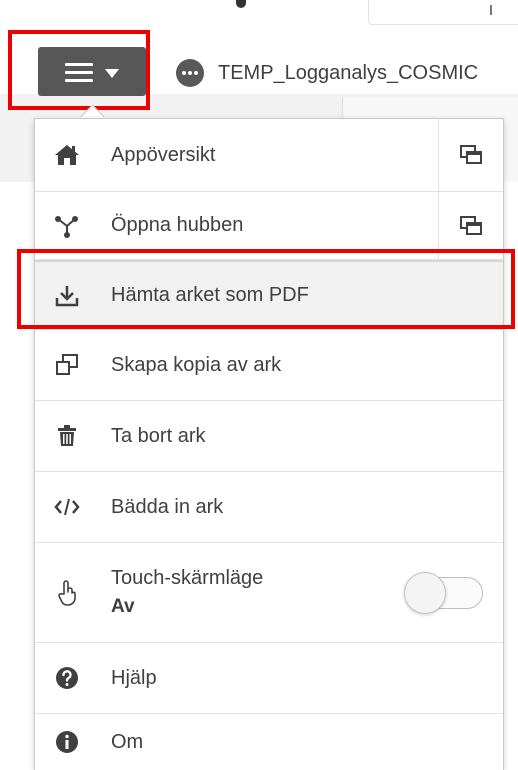  I want to click on menu-item-app-overview: Appöversikt, so click(269, 155).